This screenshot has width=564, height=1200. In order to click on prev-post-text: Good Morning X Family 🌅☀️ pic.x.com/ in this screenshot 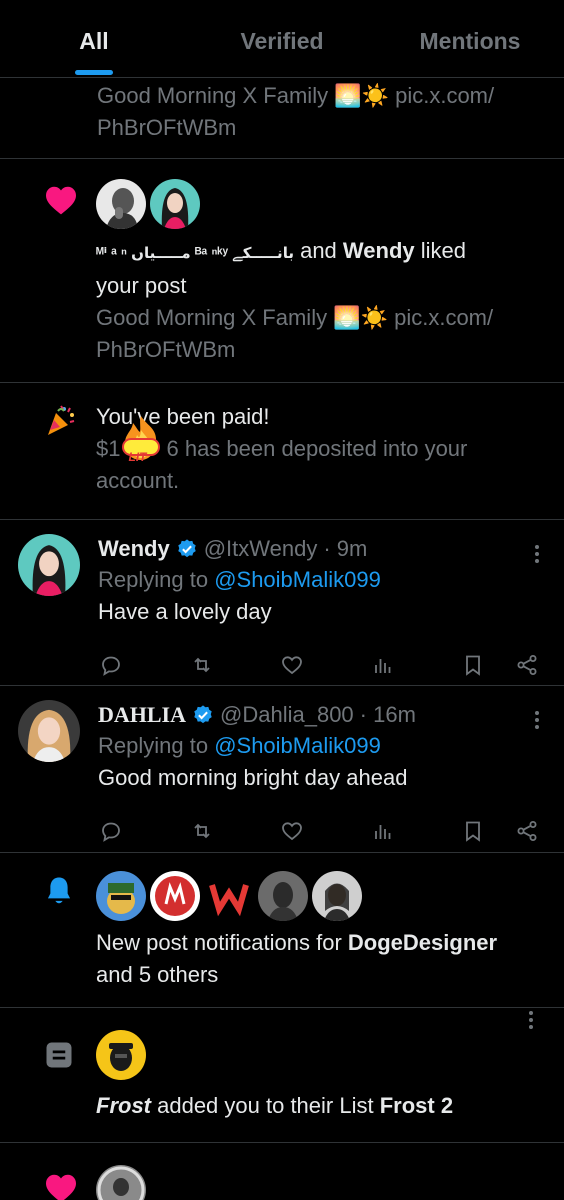, I will do `click(296, 95)`.